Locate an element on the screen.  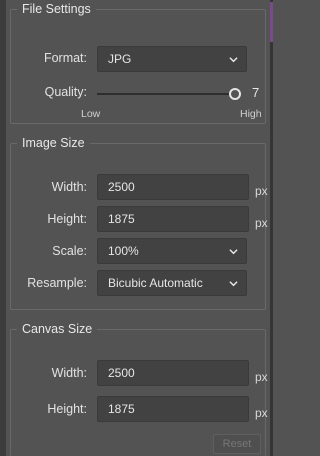
canvas-height-unit: px is located at coordinates (261, 413).